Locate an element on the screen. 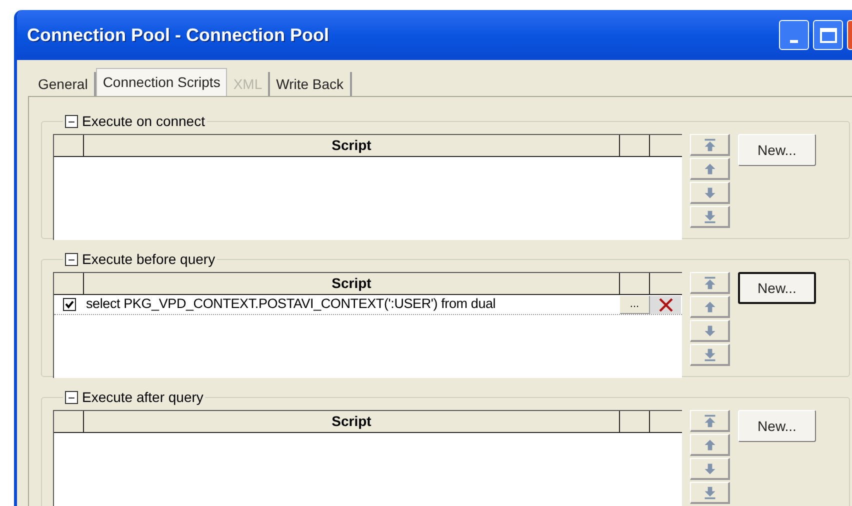 The image size is (852, 506). window-title: Connection Pool - Connection Pool is located at coordinates (178, 35).